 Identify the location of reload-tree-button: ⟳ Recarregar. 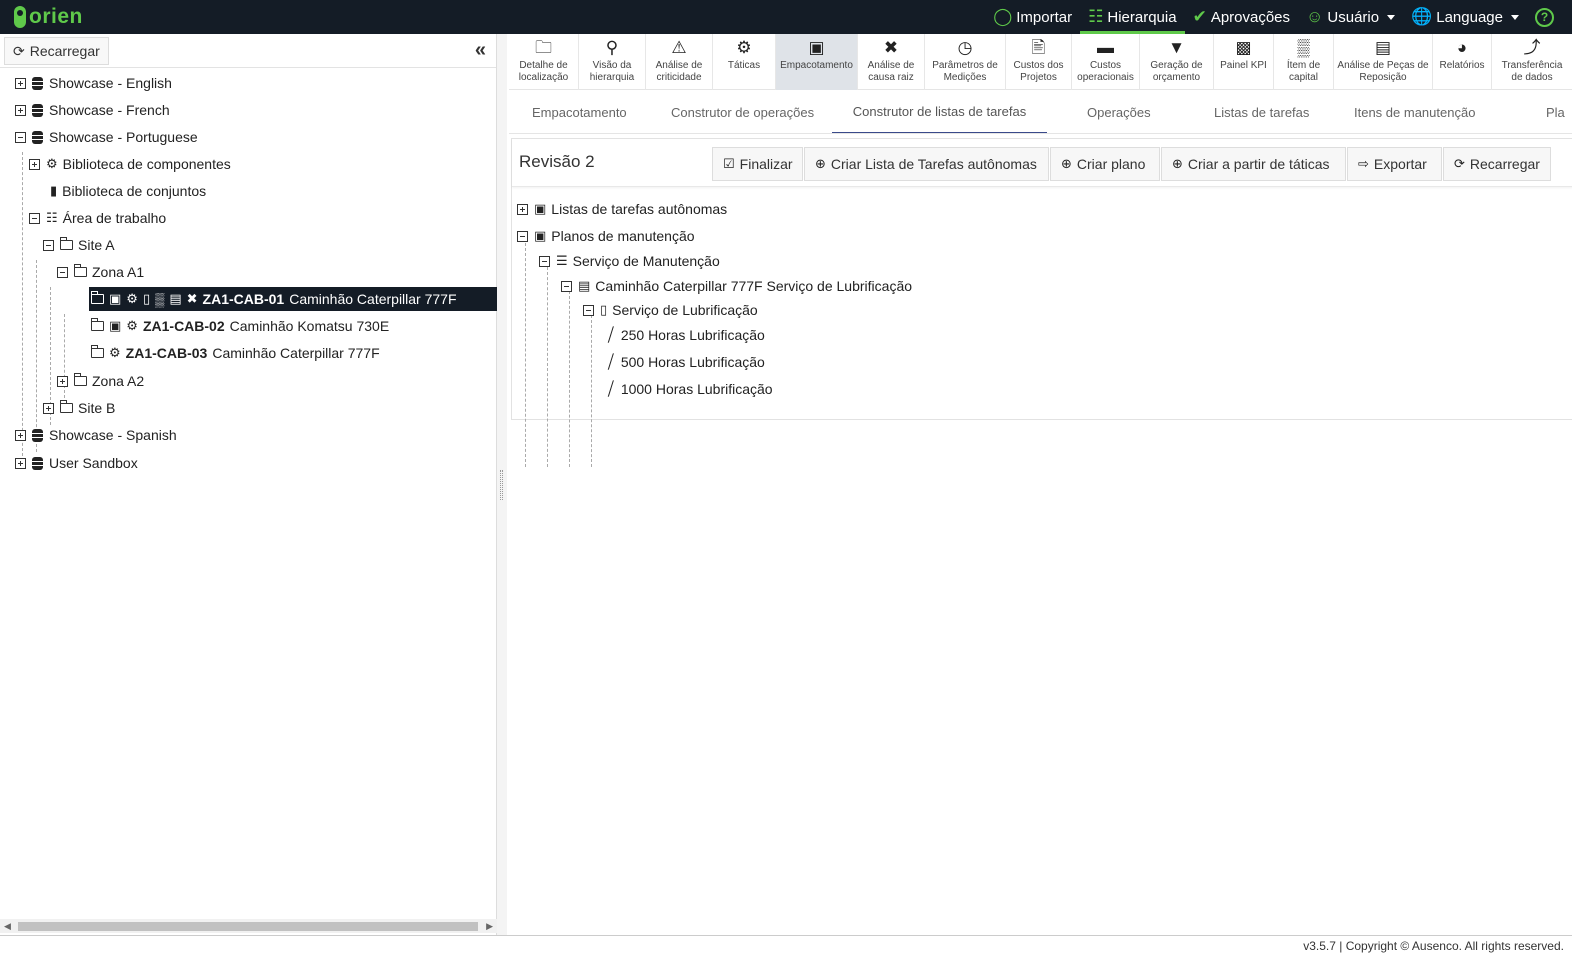
(56, 51).